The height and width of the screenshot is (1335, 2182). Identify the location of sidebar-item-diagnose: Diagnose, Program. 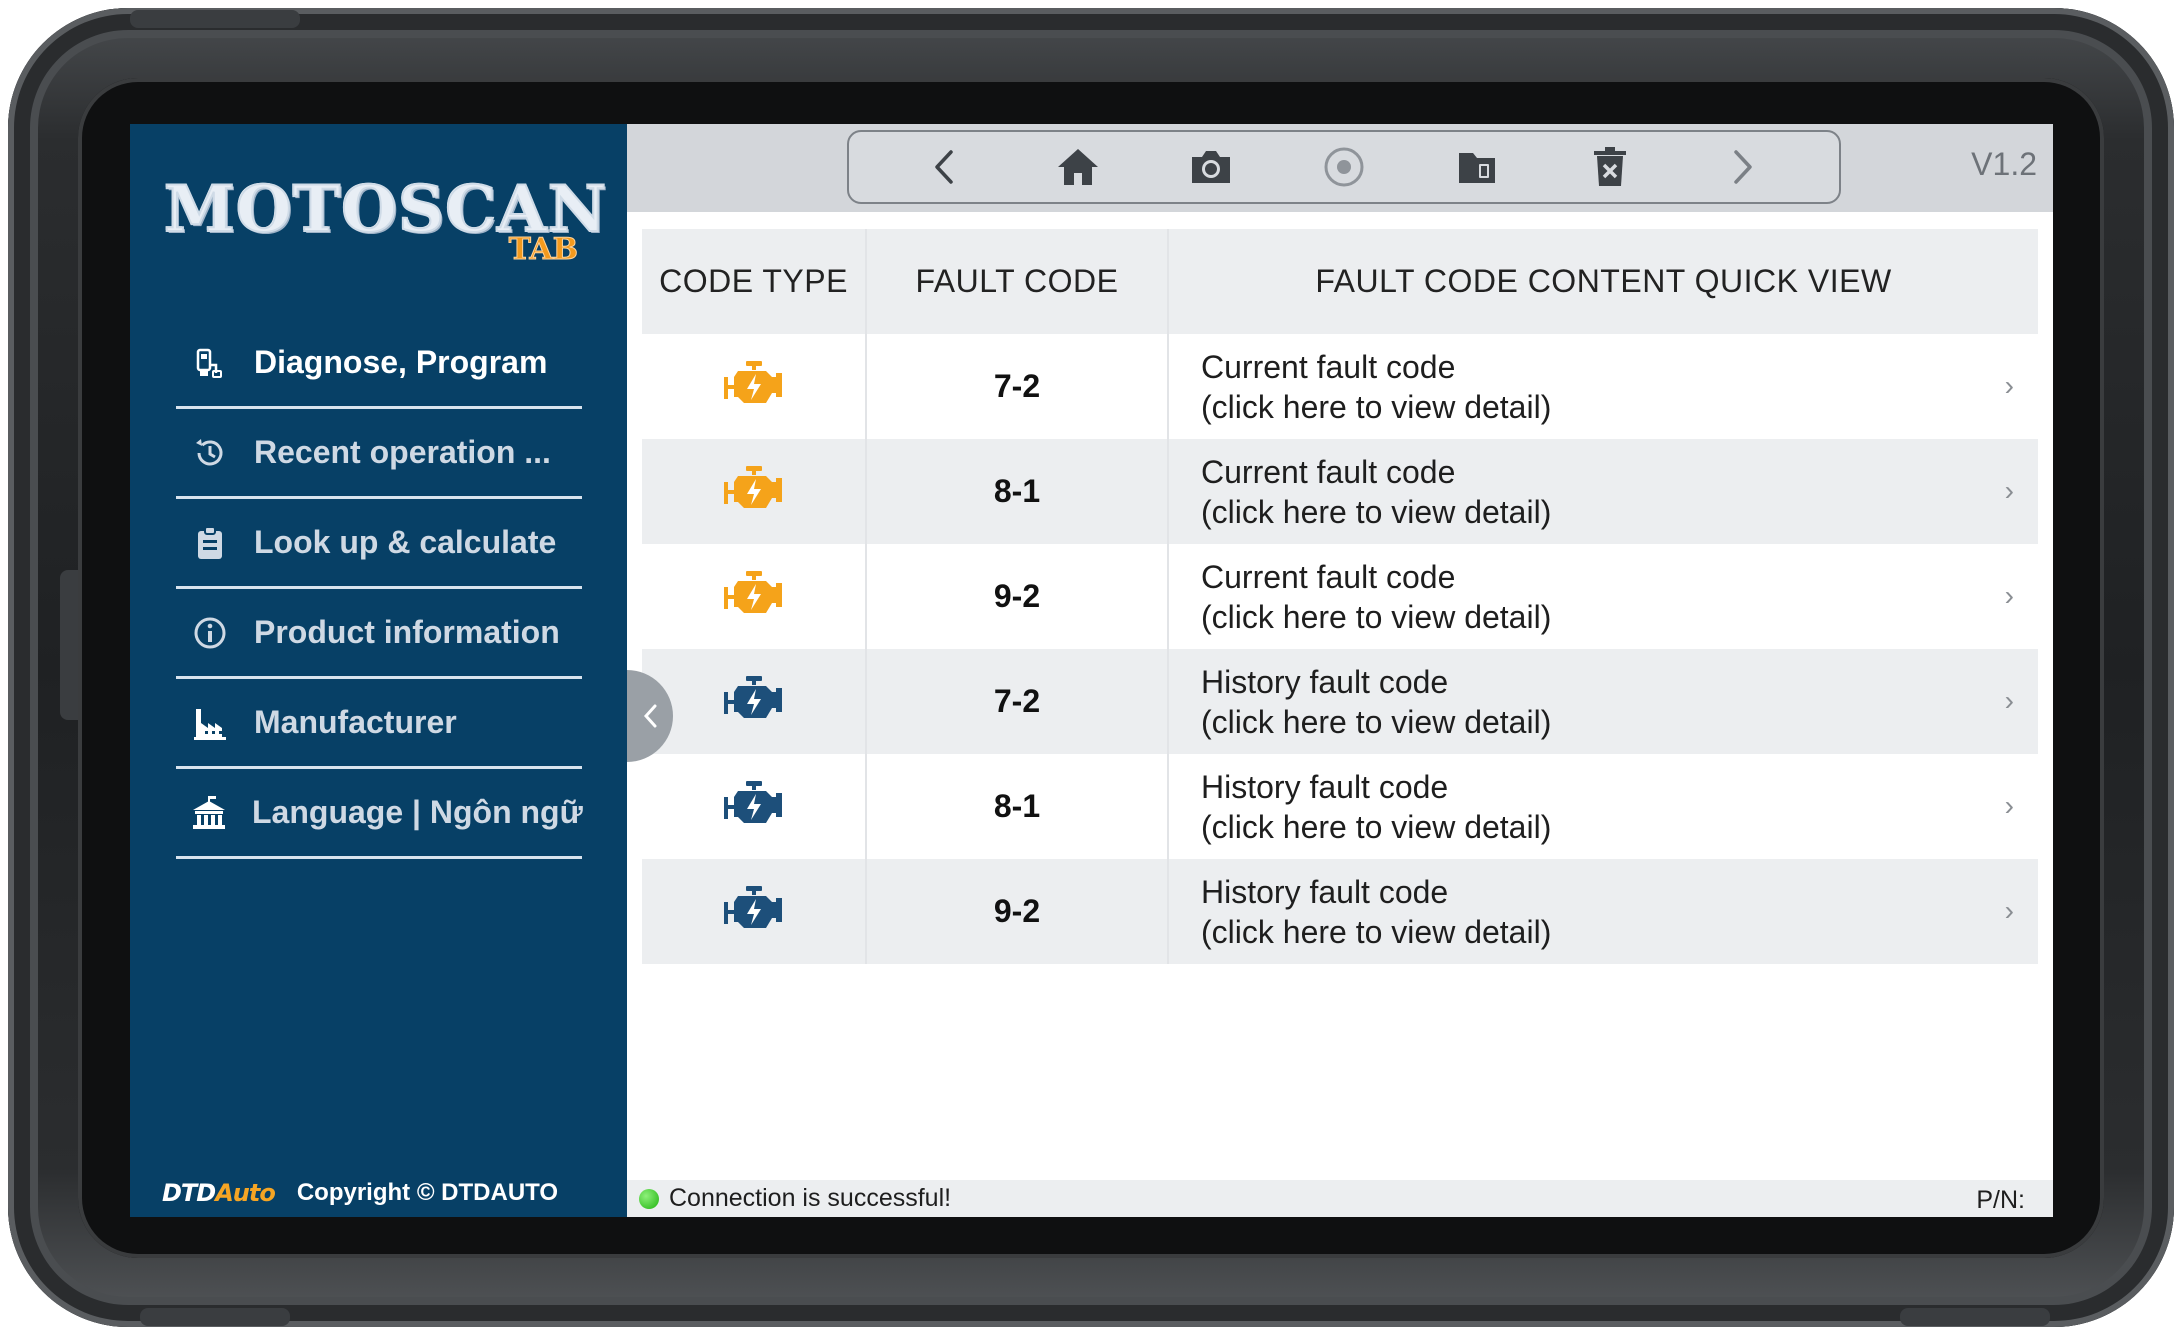
(379, 364).